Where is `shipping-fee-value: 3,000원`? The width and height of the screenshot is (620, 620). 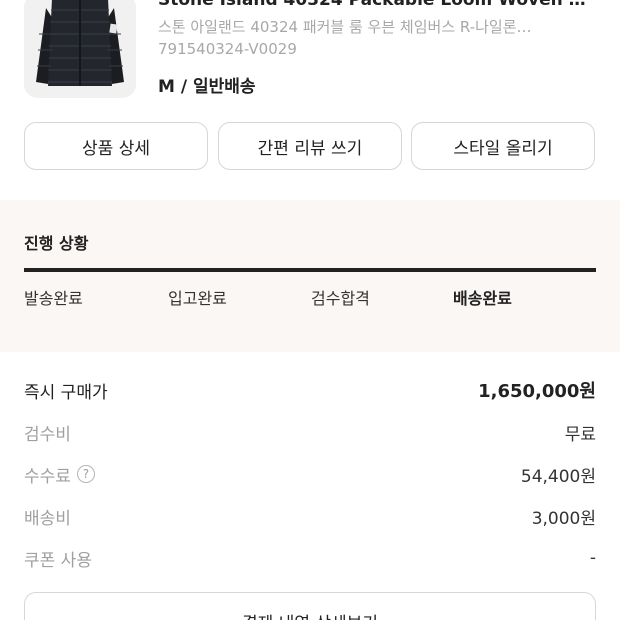 shipping-fee-value: 3,000원 is located at coordinates (563, 518).